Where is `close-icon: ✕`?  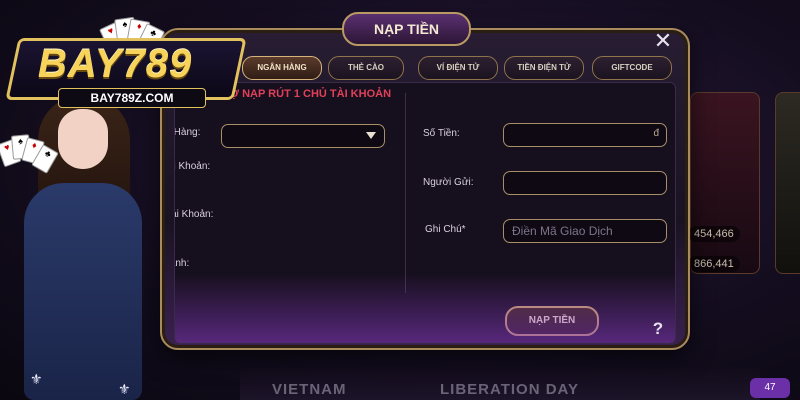 close-icon: ✕ is located at coordinates (663, 41).